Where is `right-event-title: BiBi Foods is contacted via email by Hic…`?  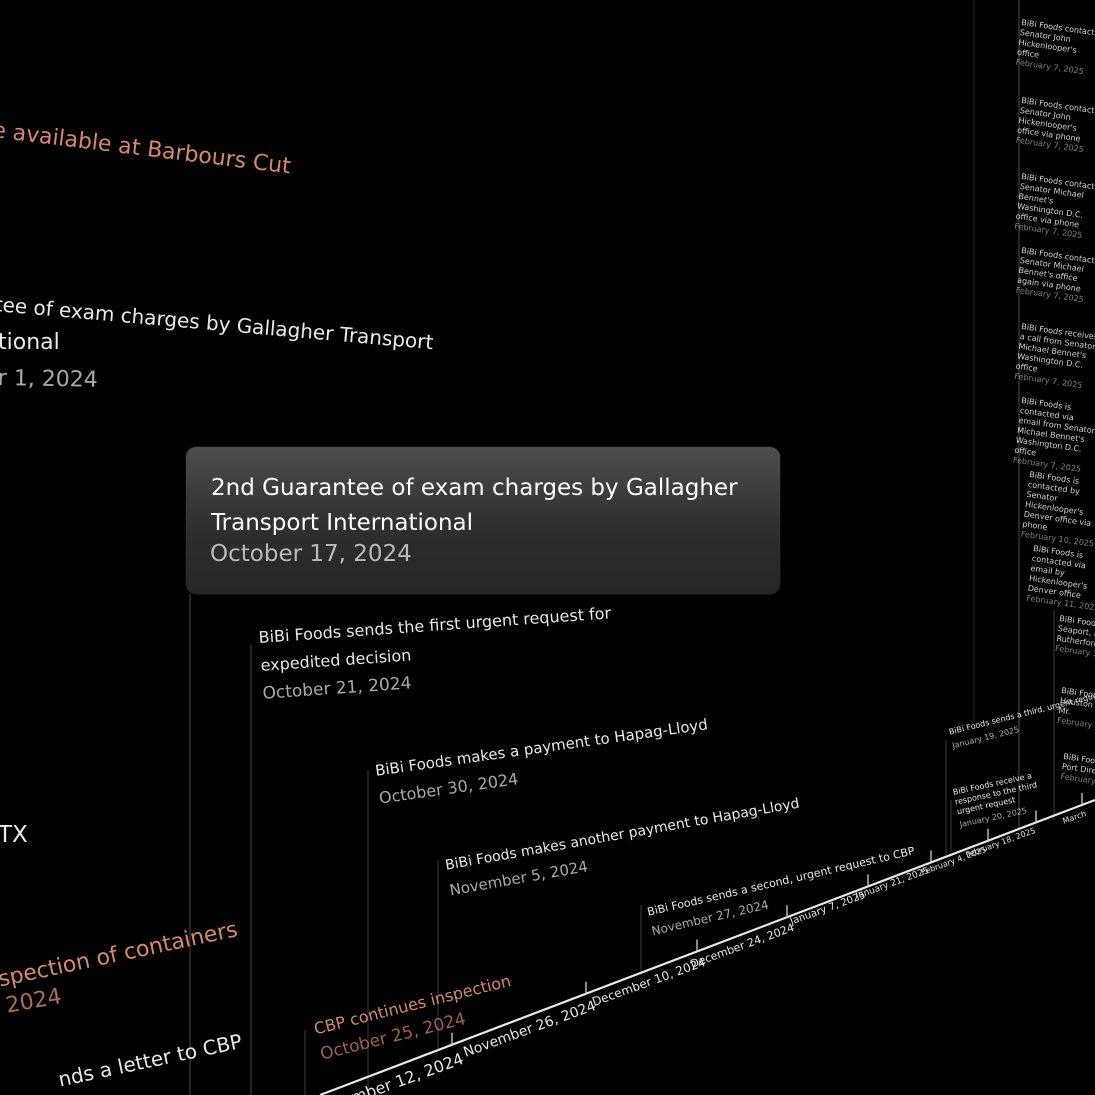 right-event-title: BiBi Foods is contacted via email by Hic… is located at coordinates (1057, 572).